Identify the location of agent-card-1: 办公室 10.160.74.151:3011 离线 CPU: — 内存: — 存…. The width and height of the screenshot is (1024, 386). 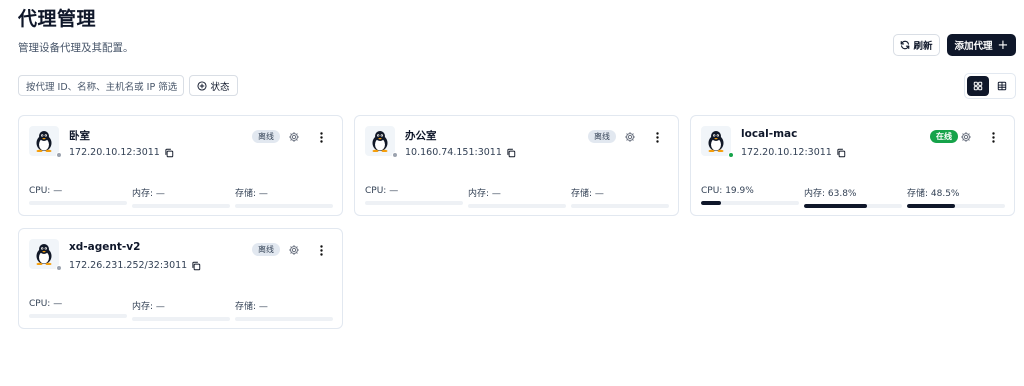
(516, 165).